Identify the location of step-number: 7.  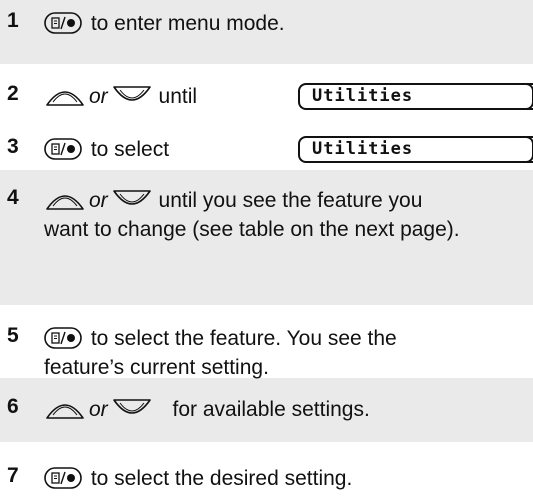
(13, 475).